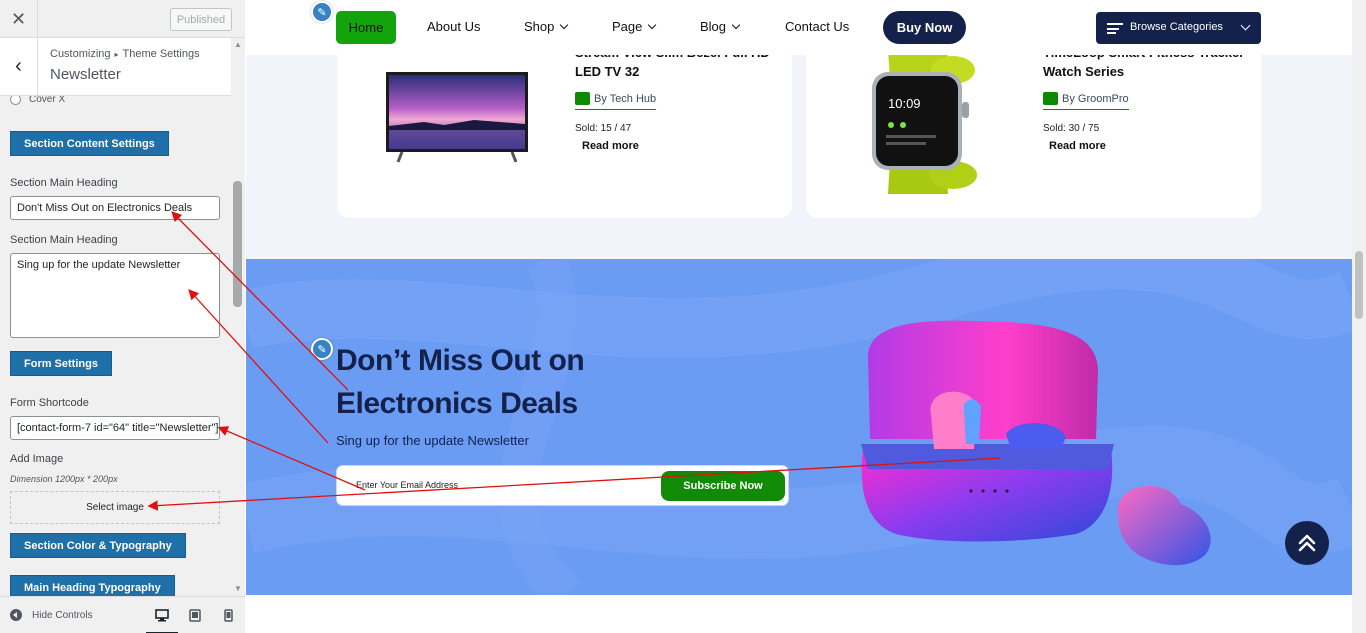 The width and height of the screenshot is (1366, 633). I want to click on close-icon: ✕, so click(19, 19).